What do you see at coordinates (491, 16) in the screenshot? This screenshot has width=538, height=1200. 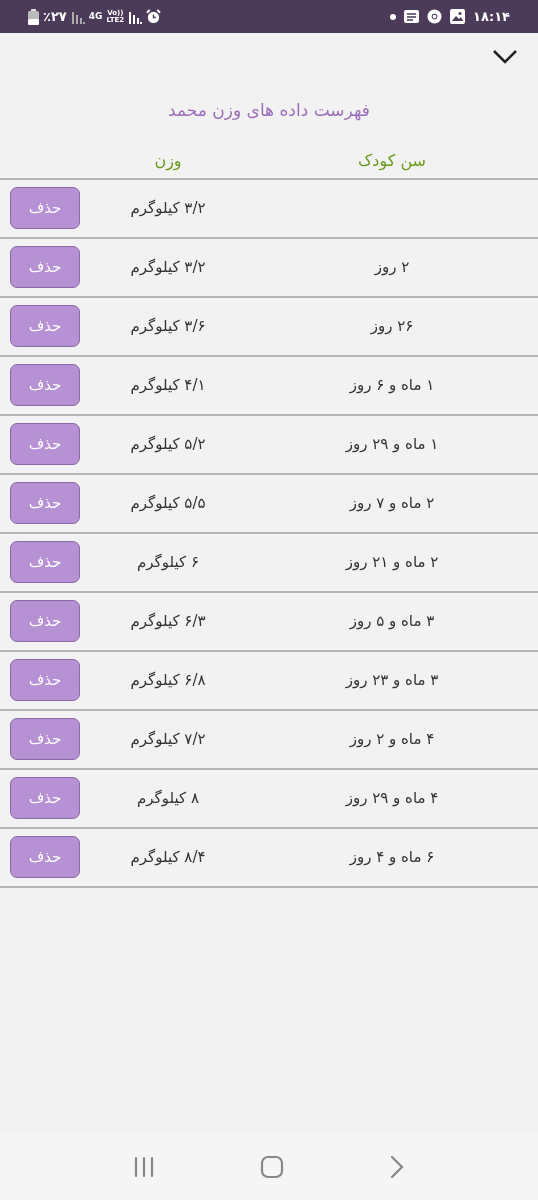 I see `clock-time: ۱۸:۱۴` at bounding box center [491, 16].